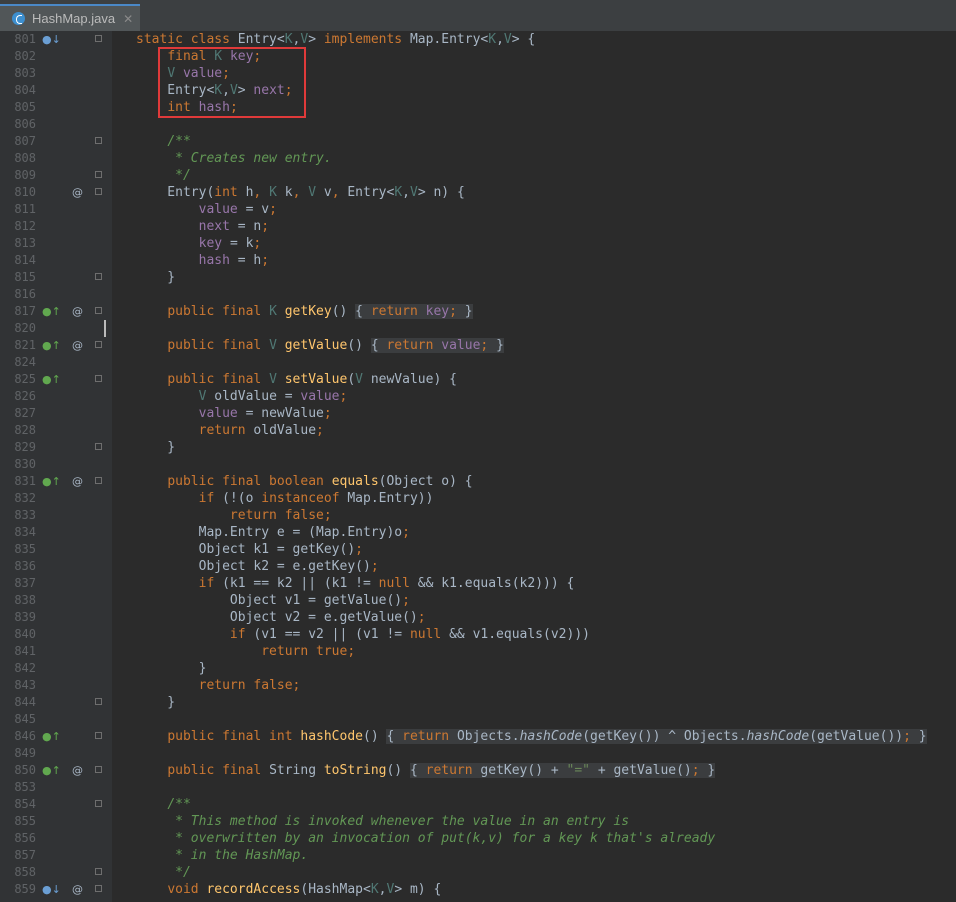 This screenshot has height=902, width=956. Describe the element at coordinates (478, 209) in the screenshot. I see `code-line: 811 value = v;` at that location.